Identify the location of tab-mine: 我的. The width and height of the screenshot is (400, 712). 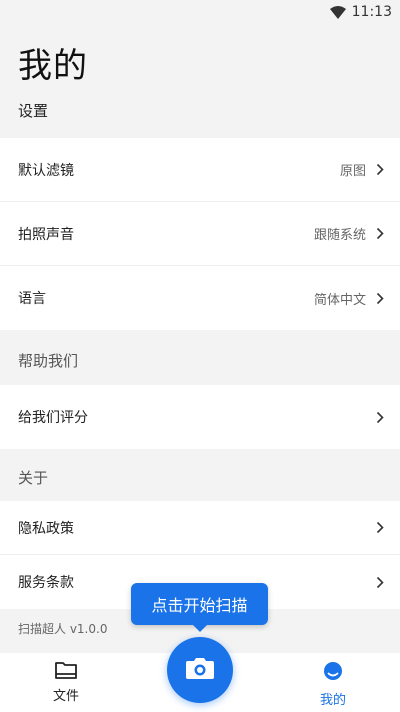
(333, 684).